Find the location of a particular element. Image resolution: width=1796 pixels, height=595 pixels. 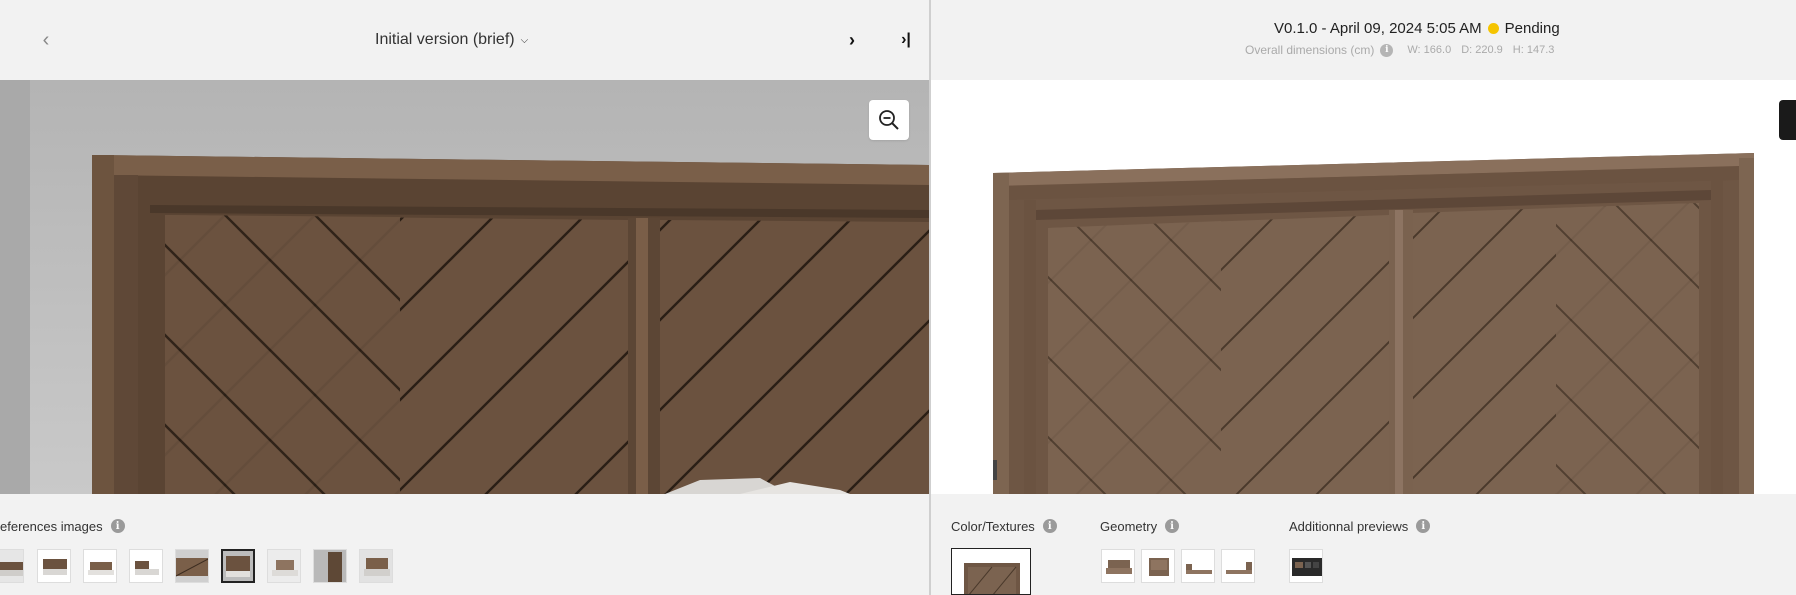

dimension-depth: D: 220.9 is located at coordinates (1482, 50).